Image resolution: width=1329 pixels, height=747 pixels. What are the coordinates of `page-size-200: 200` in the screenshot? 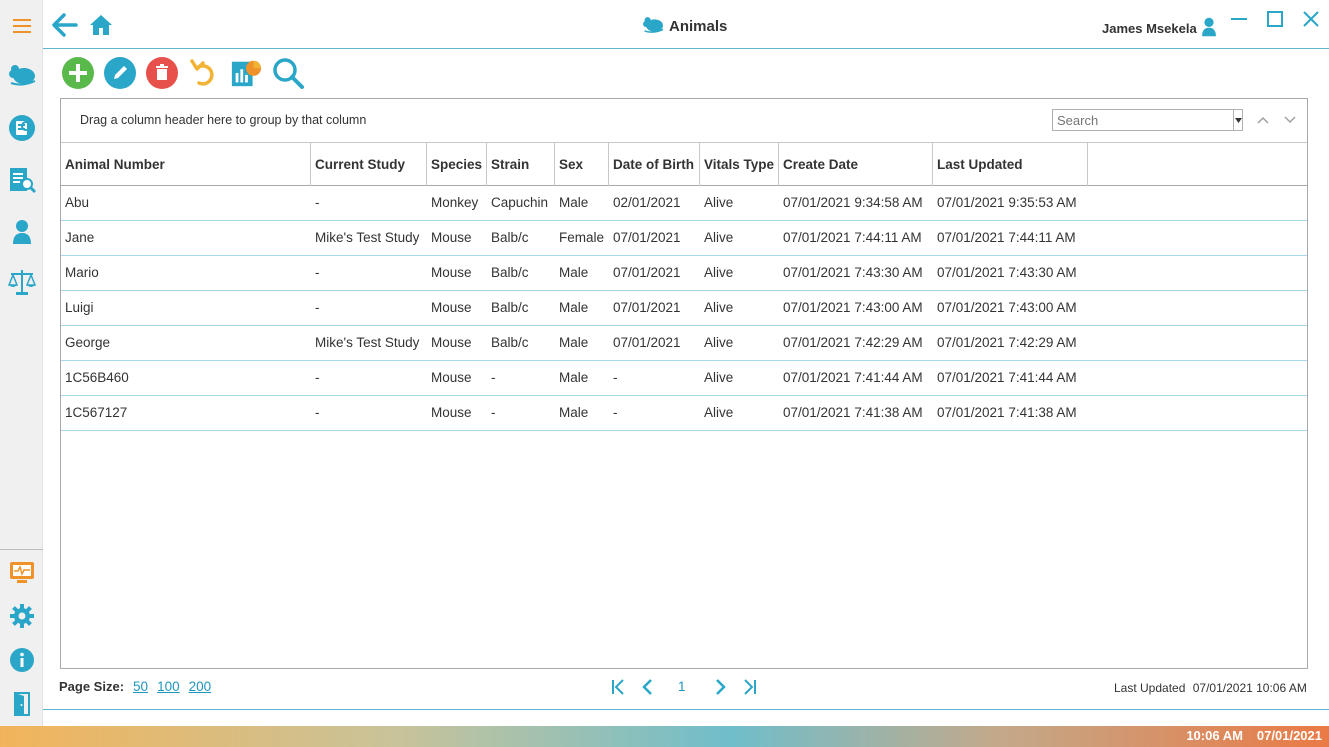 It's located at (200, 686).